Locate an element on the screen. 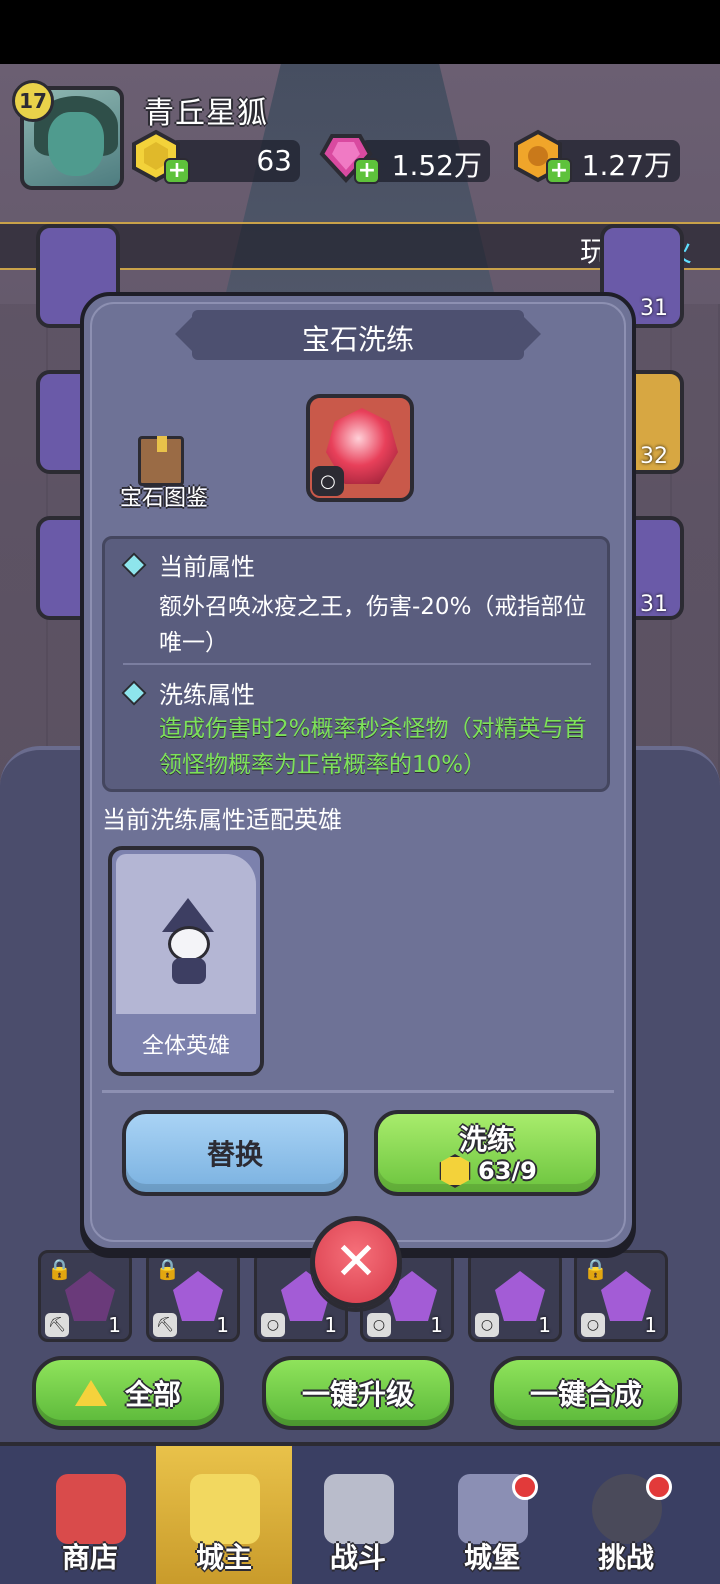 Image resolution: width=720 pixels, height=1584 pixels. hero-card-label: 全体英雄 is located at coordinates (185, 1046).